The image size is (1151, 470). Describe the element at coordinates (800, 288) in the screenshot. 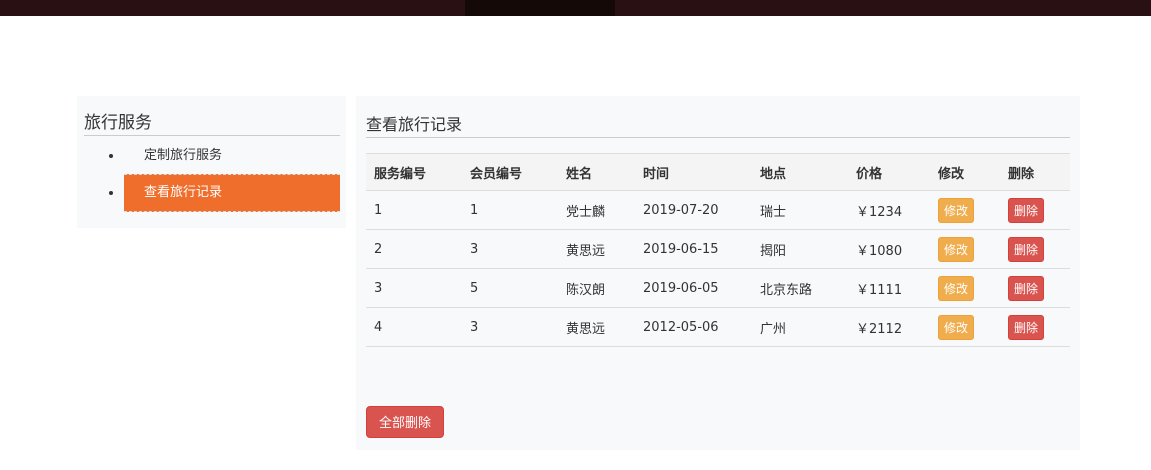

I see `table-cell: 北京东路` at that location.